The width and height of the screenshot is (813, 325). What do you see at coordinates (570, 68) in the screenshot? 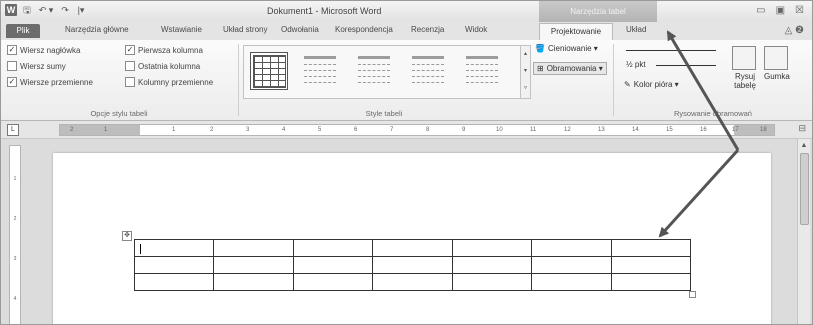
I see `borders-button: ⊞ Obramowania ▾` at bounding box center [570, 68].